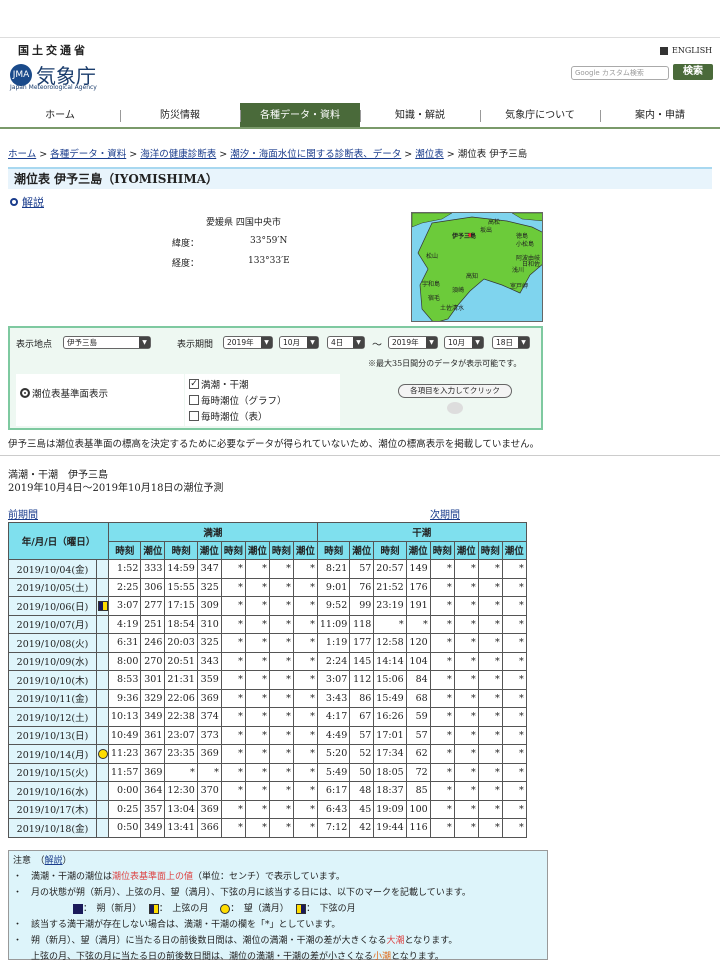 This screenshot has height=960, width=720. Describe the element at coordinates (429, 154) in the screenshot. I see `breadcrumb-link: 潮位表` at that location.